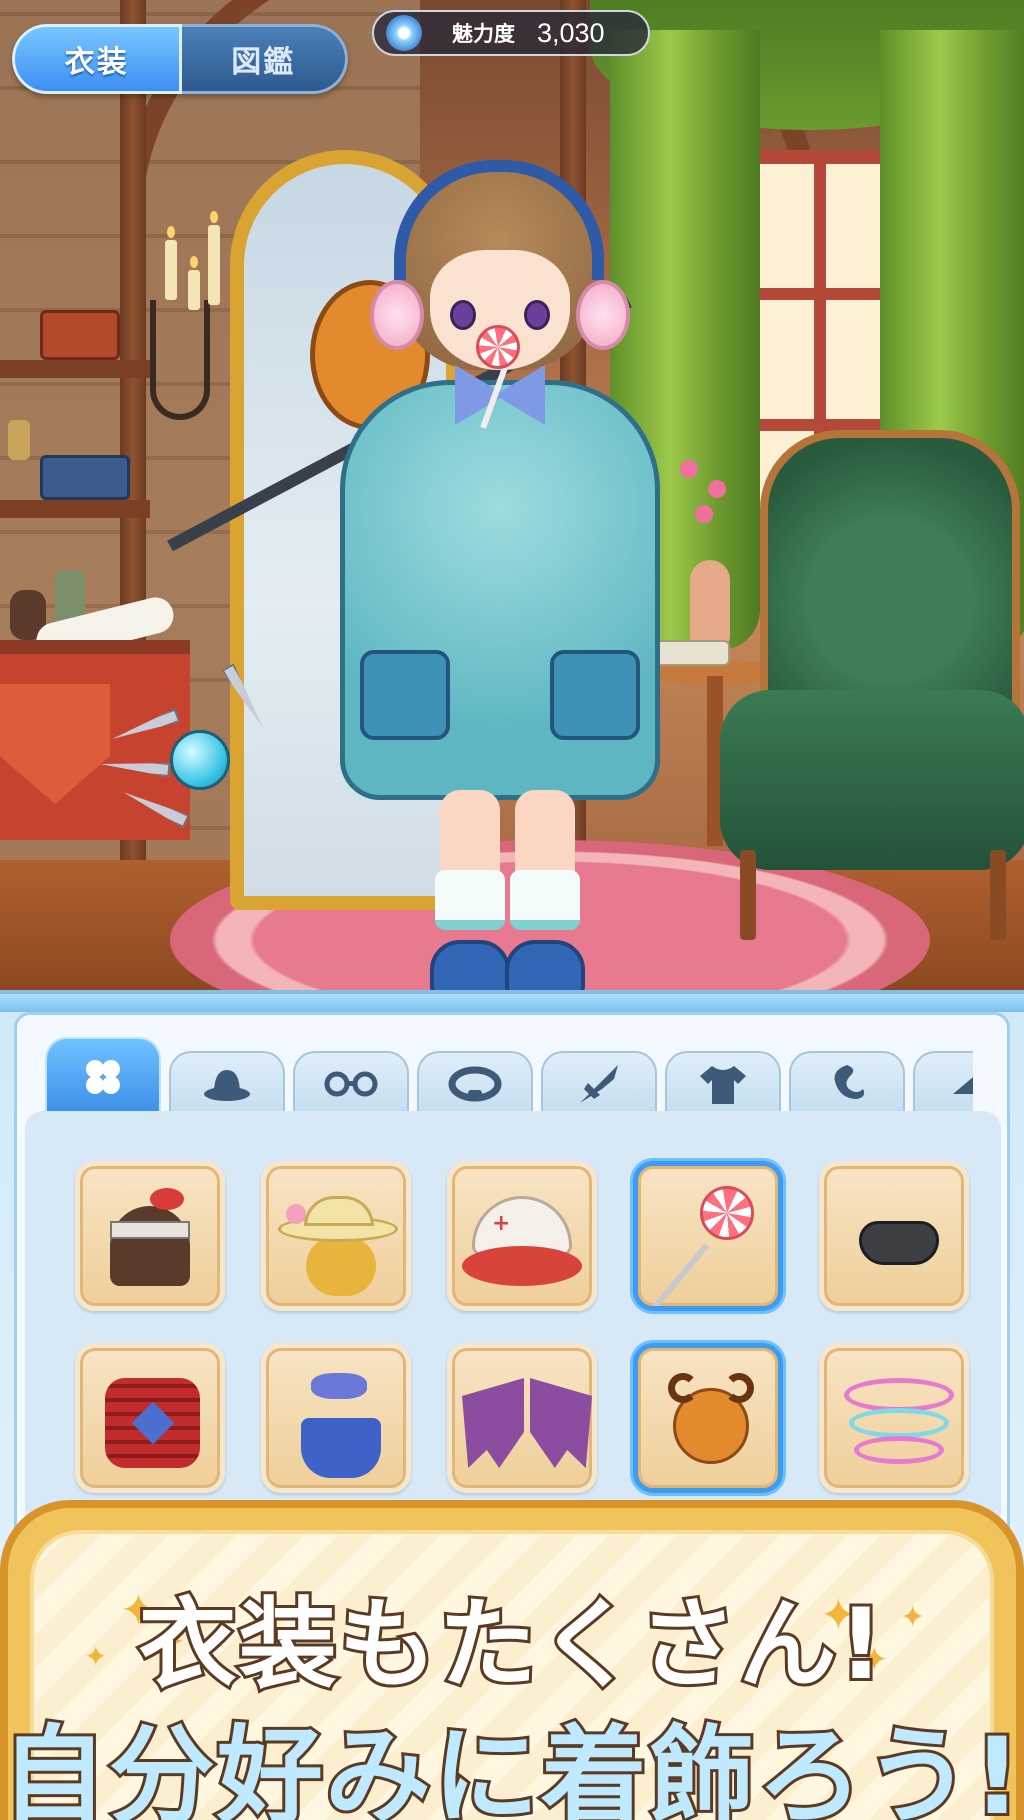 The image size is (1024, 1820). What do you see at coordinates (264, 59) in the screenshot?
I see `tab-collection: 図鑑` at bounding box center [264, 59].